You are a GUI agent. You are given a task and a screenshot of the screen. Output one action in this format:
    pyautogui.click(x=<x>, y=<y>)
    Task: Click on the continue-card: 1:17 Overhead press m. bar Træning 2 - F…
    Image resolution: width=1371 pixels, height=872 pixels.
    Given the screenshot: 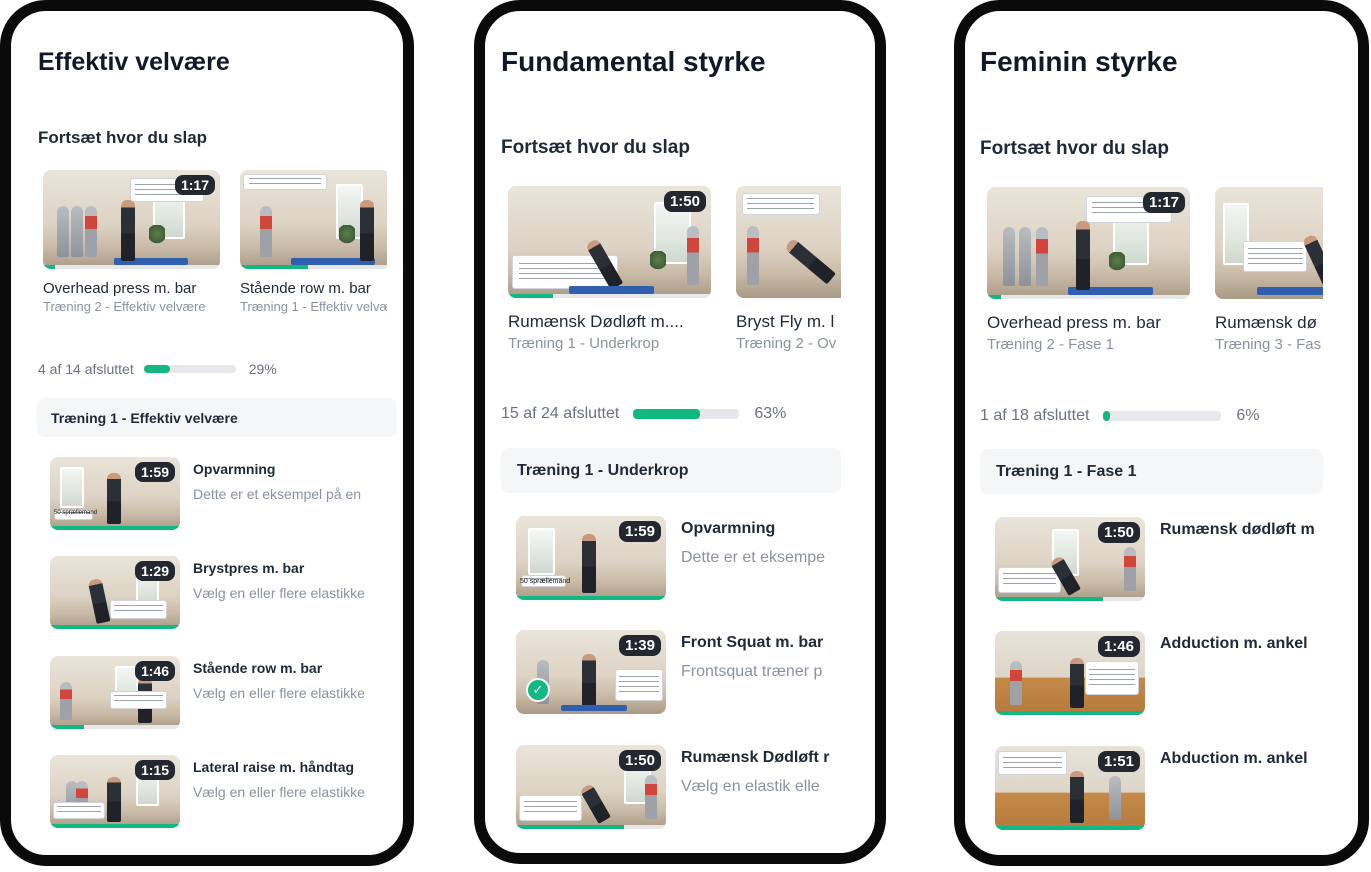 What is the action you would take?
    pyautogui.click(x=1101, y=272)
    